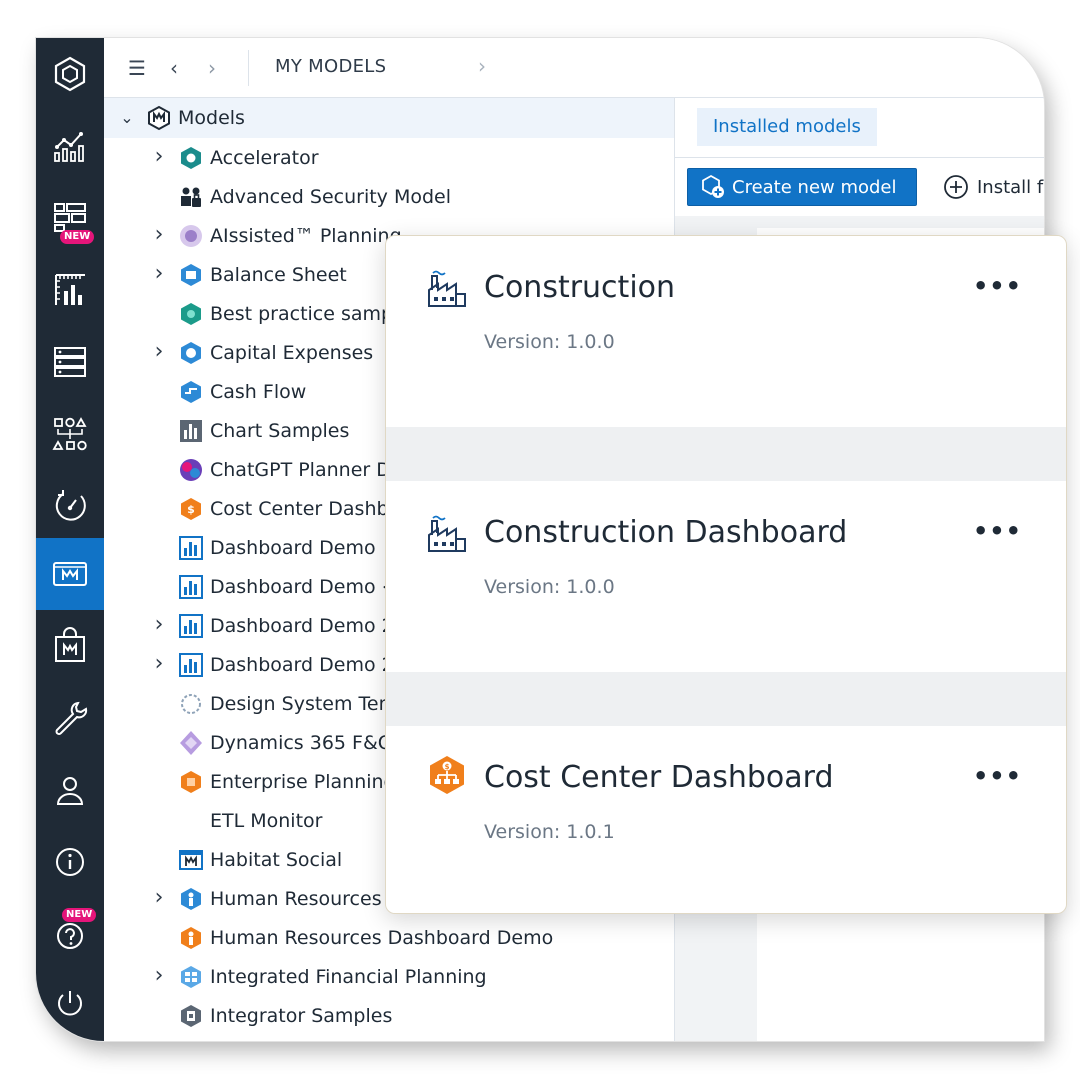 The image size is (1080, 1080). What do you see at coordinates (726, 331) in the screenshot?
I see `model-card: Construction Version: 1.0.0 •••` at bounding box center [726, 331].